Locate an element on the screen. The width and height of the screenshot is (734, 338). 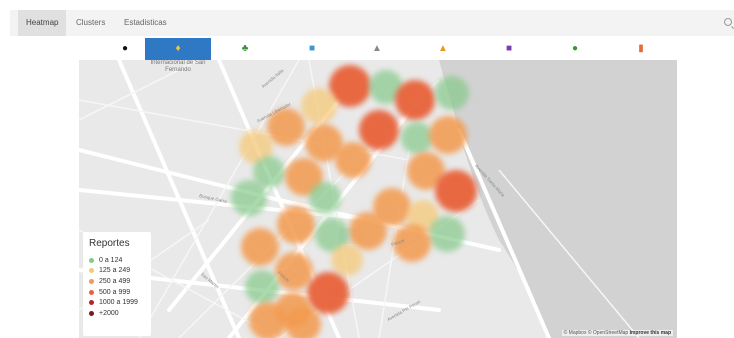
cone-icon: ▲ is located at coordinates (443, 48).